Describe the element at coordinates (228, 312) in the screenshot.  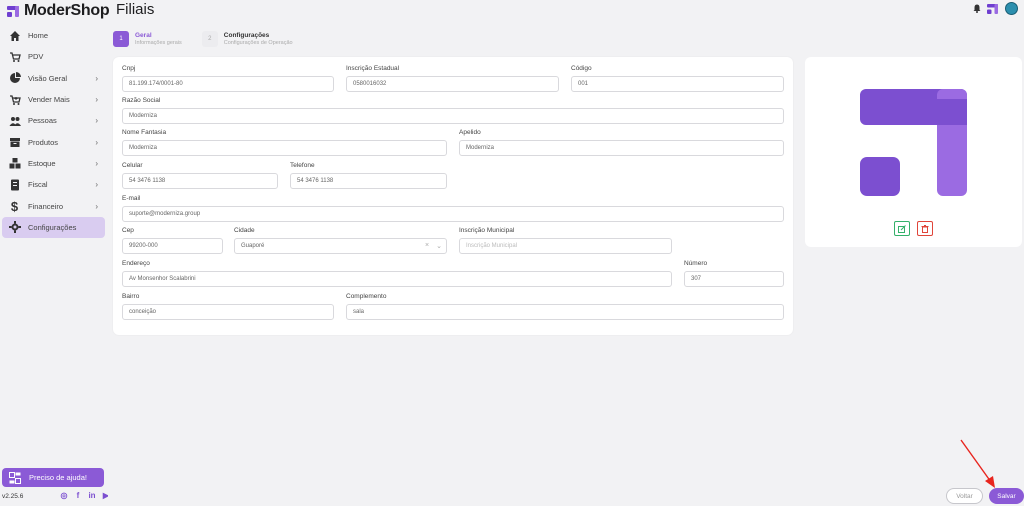
I see `bairro-input: conceição` at that location.